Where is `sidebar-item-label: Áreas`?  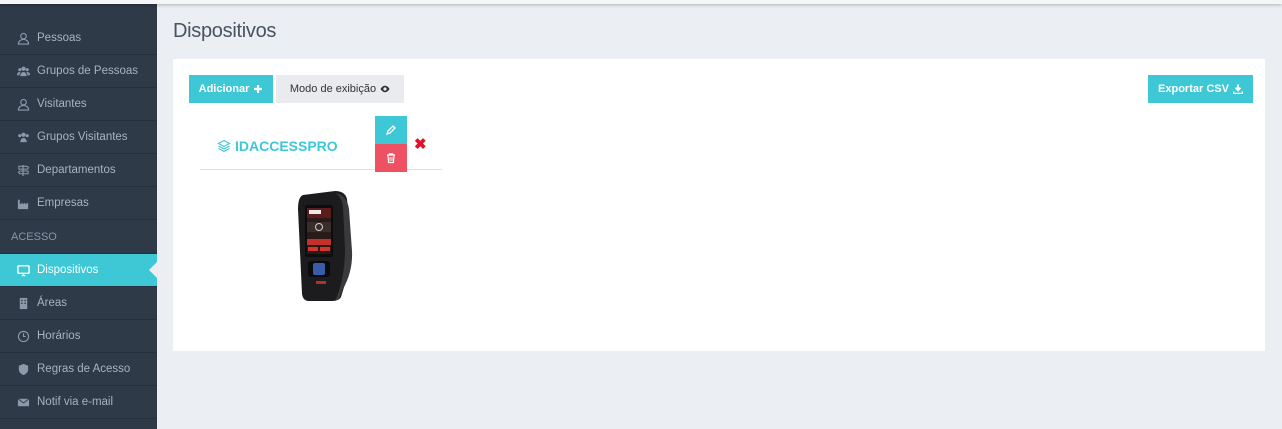 sidebar-item-label: Áreas is located at coordinates (52, 303).